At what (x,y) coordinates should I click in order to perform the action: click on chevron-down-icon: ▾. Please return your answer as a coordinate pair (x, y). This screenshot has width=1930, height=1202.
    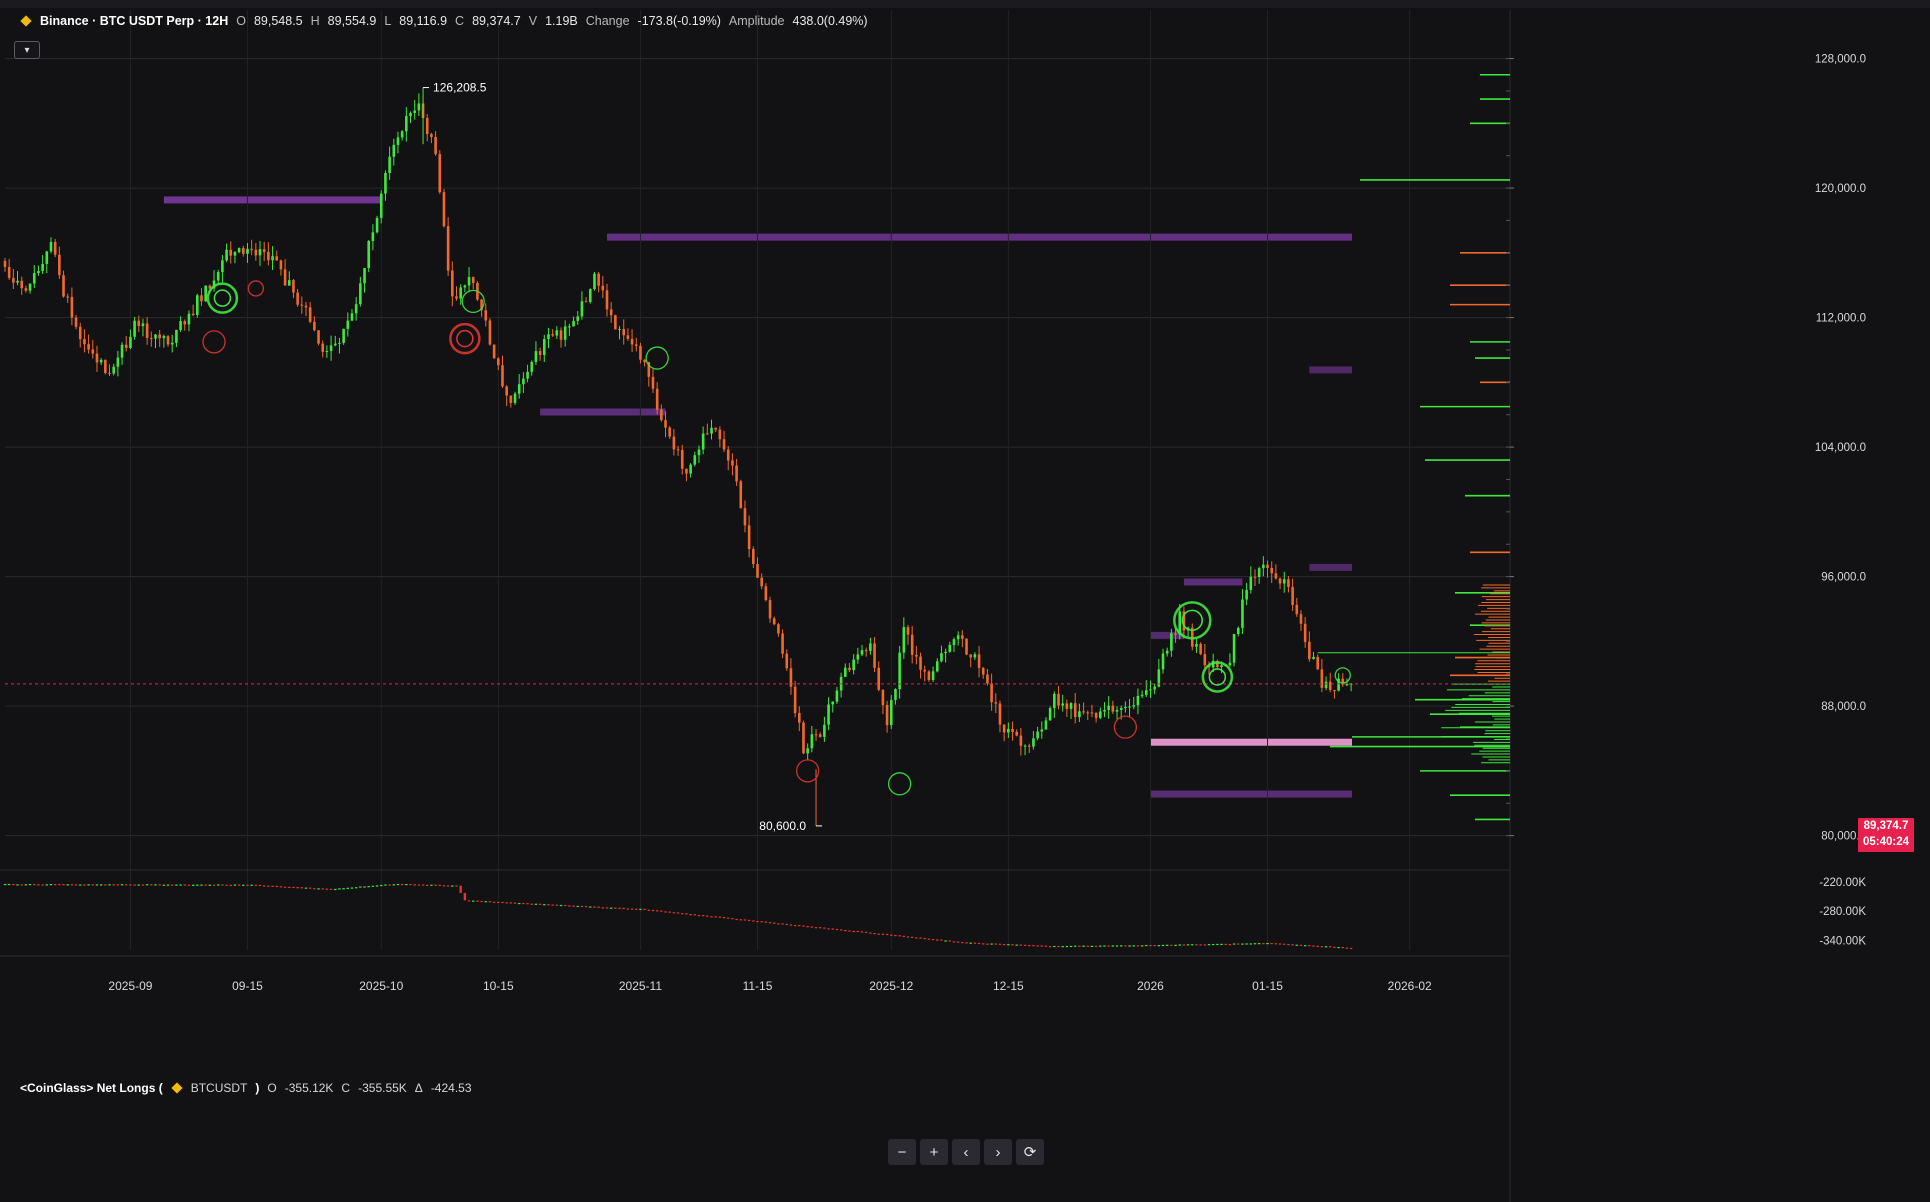
    Looking at the image, I should click on (27, 50).